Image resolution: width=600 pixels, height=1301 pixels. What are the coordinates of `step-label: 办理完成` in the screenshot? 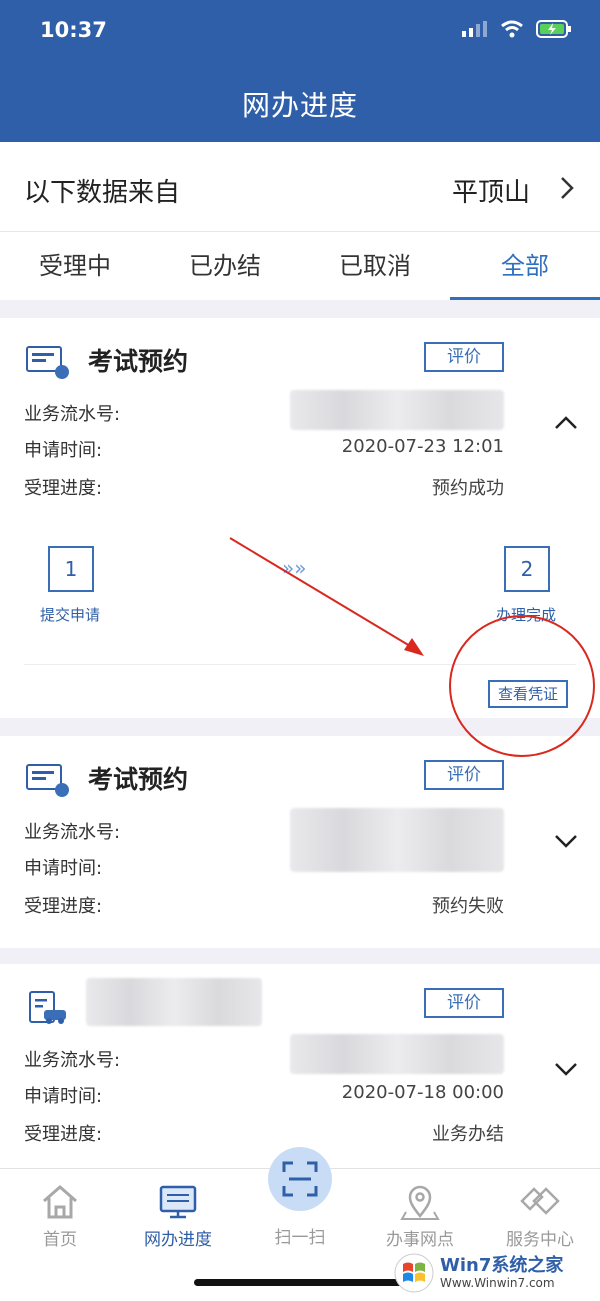 It's located at (526, 615).